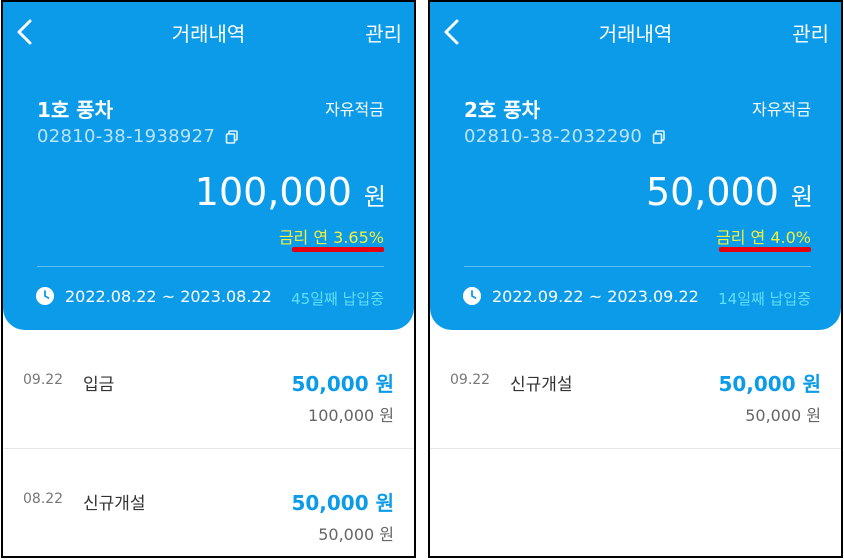 This screenshot has height=560, width=844. Describe the element at coordinates (273, 192) in the screenshot. I see `balance-amount: 100,000` at that location.